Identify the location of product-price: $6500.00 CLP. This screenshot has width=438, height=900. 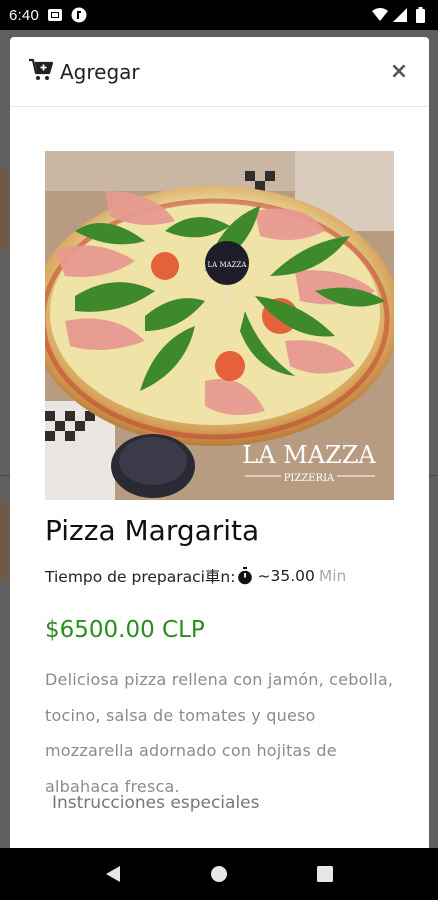
(125, 630).